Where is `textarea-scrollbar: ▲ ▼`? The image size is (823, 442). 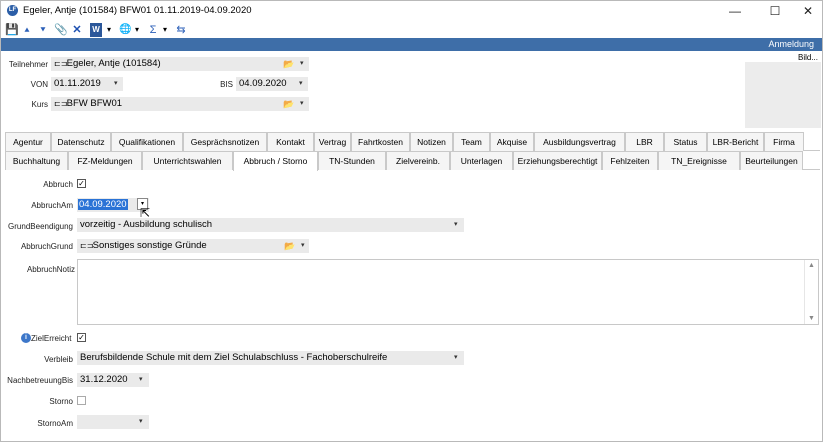
textarea-scrollbar: ▲ ▼ is located at coordinates (811, 292).